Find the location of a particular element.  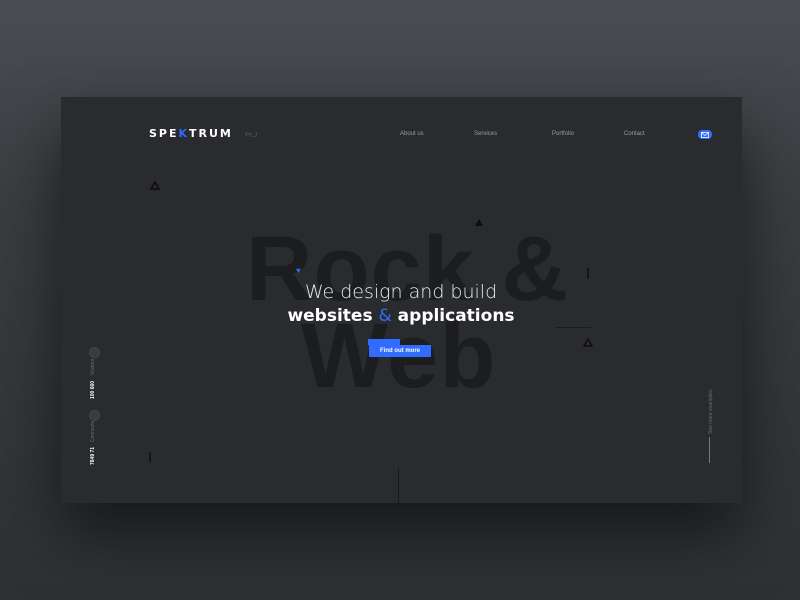

logo-suffix: TRUM is located at coordinates (211, 133).